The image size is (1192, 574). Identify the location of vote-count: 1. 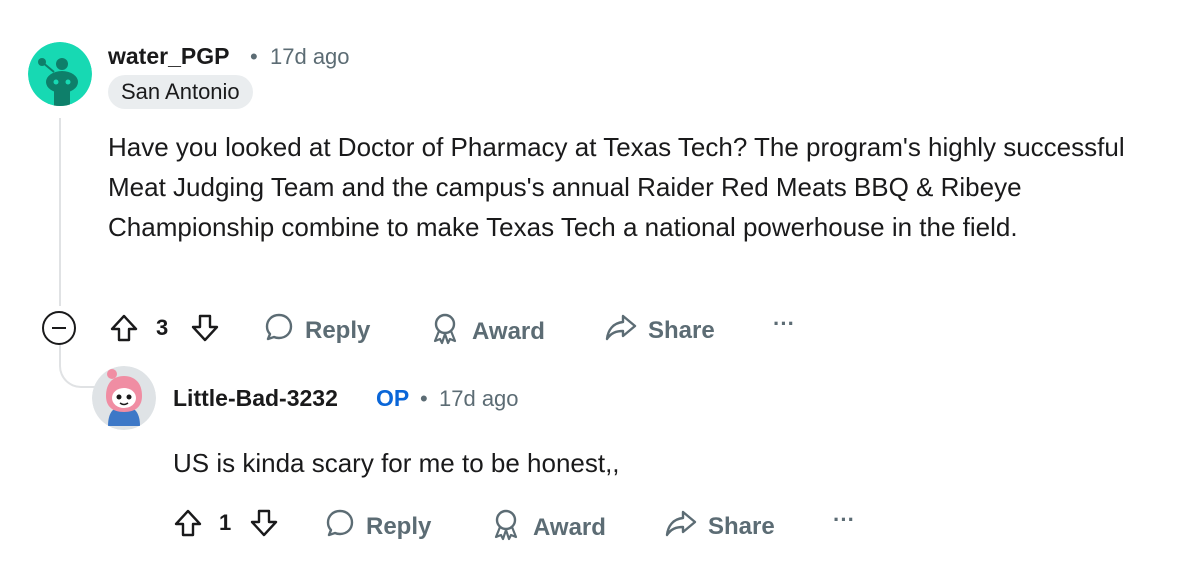
(225, 522).